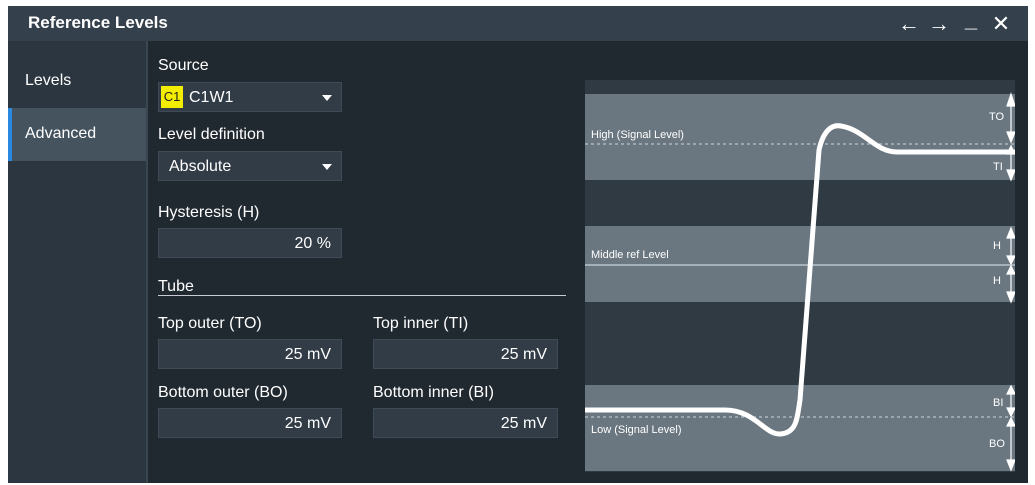 The image size is (1035, 485). Describe the element at coordinates (997, 281) in the screenshot. I see `h-lower-label: H` at that location.